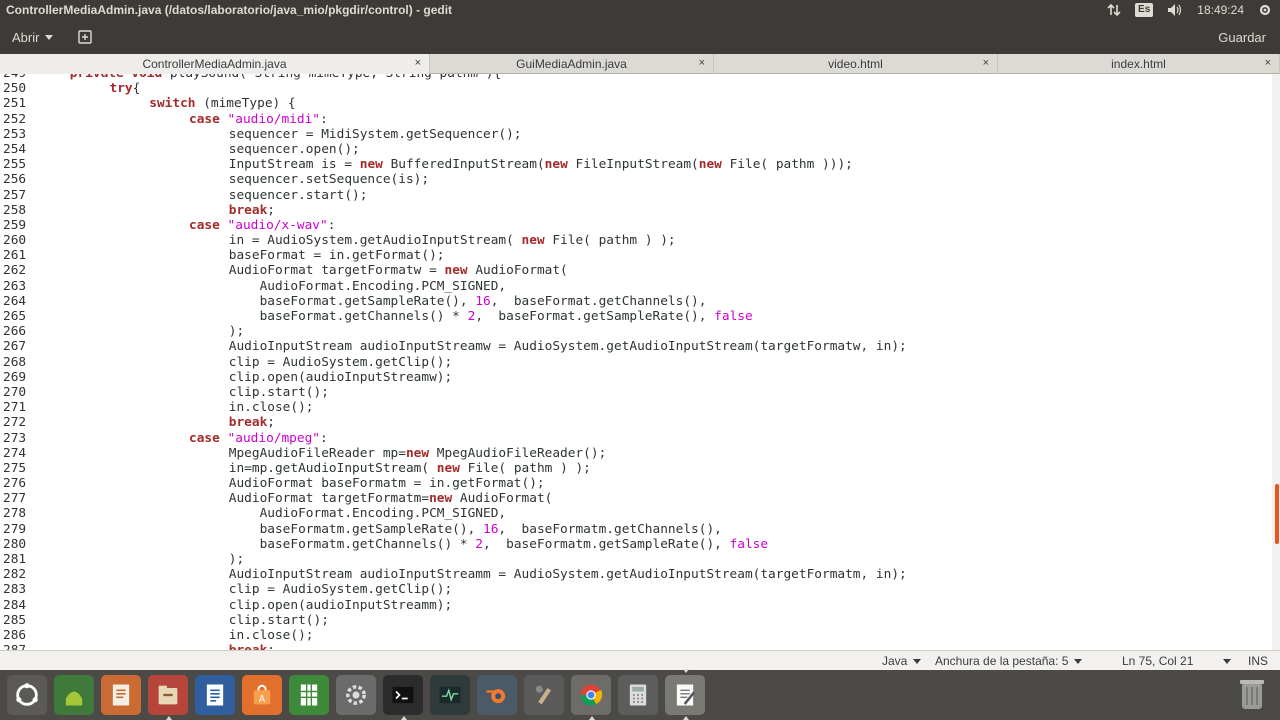  What do you see at coordinates (248, 423) in the screenshot?
I see `keyword-token: break` at bounding box center [248, 423].